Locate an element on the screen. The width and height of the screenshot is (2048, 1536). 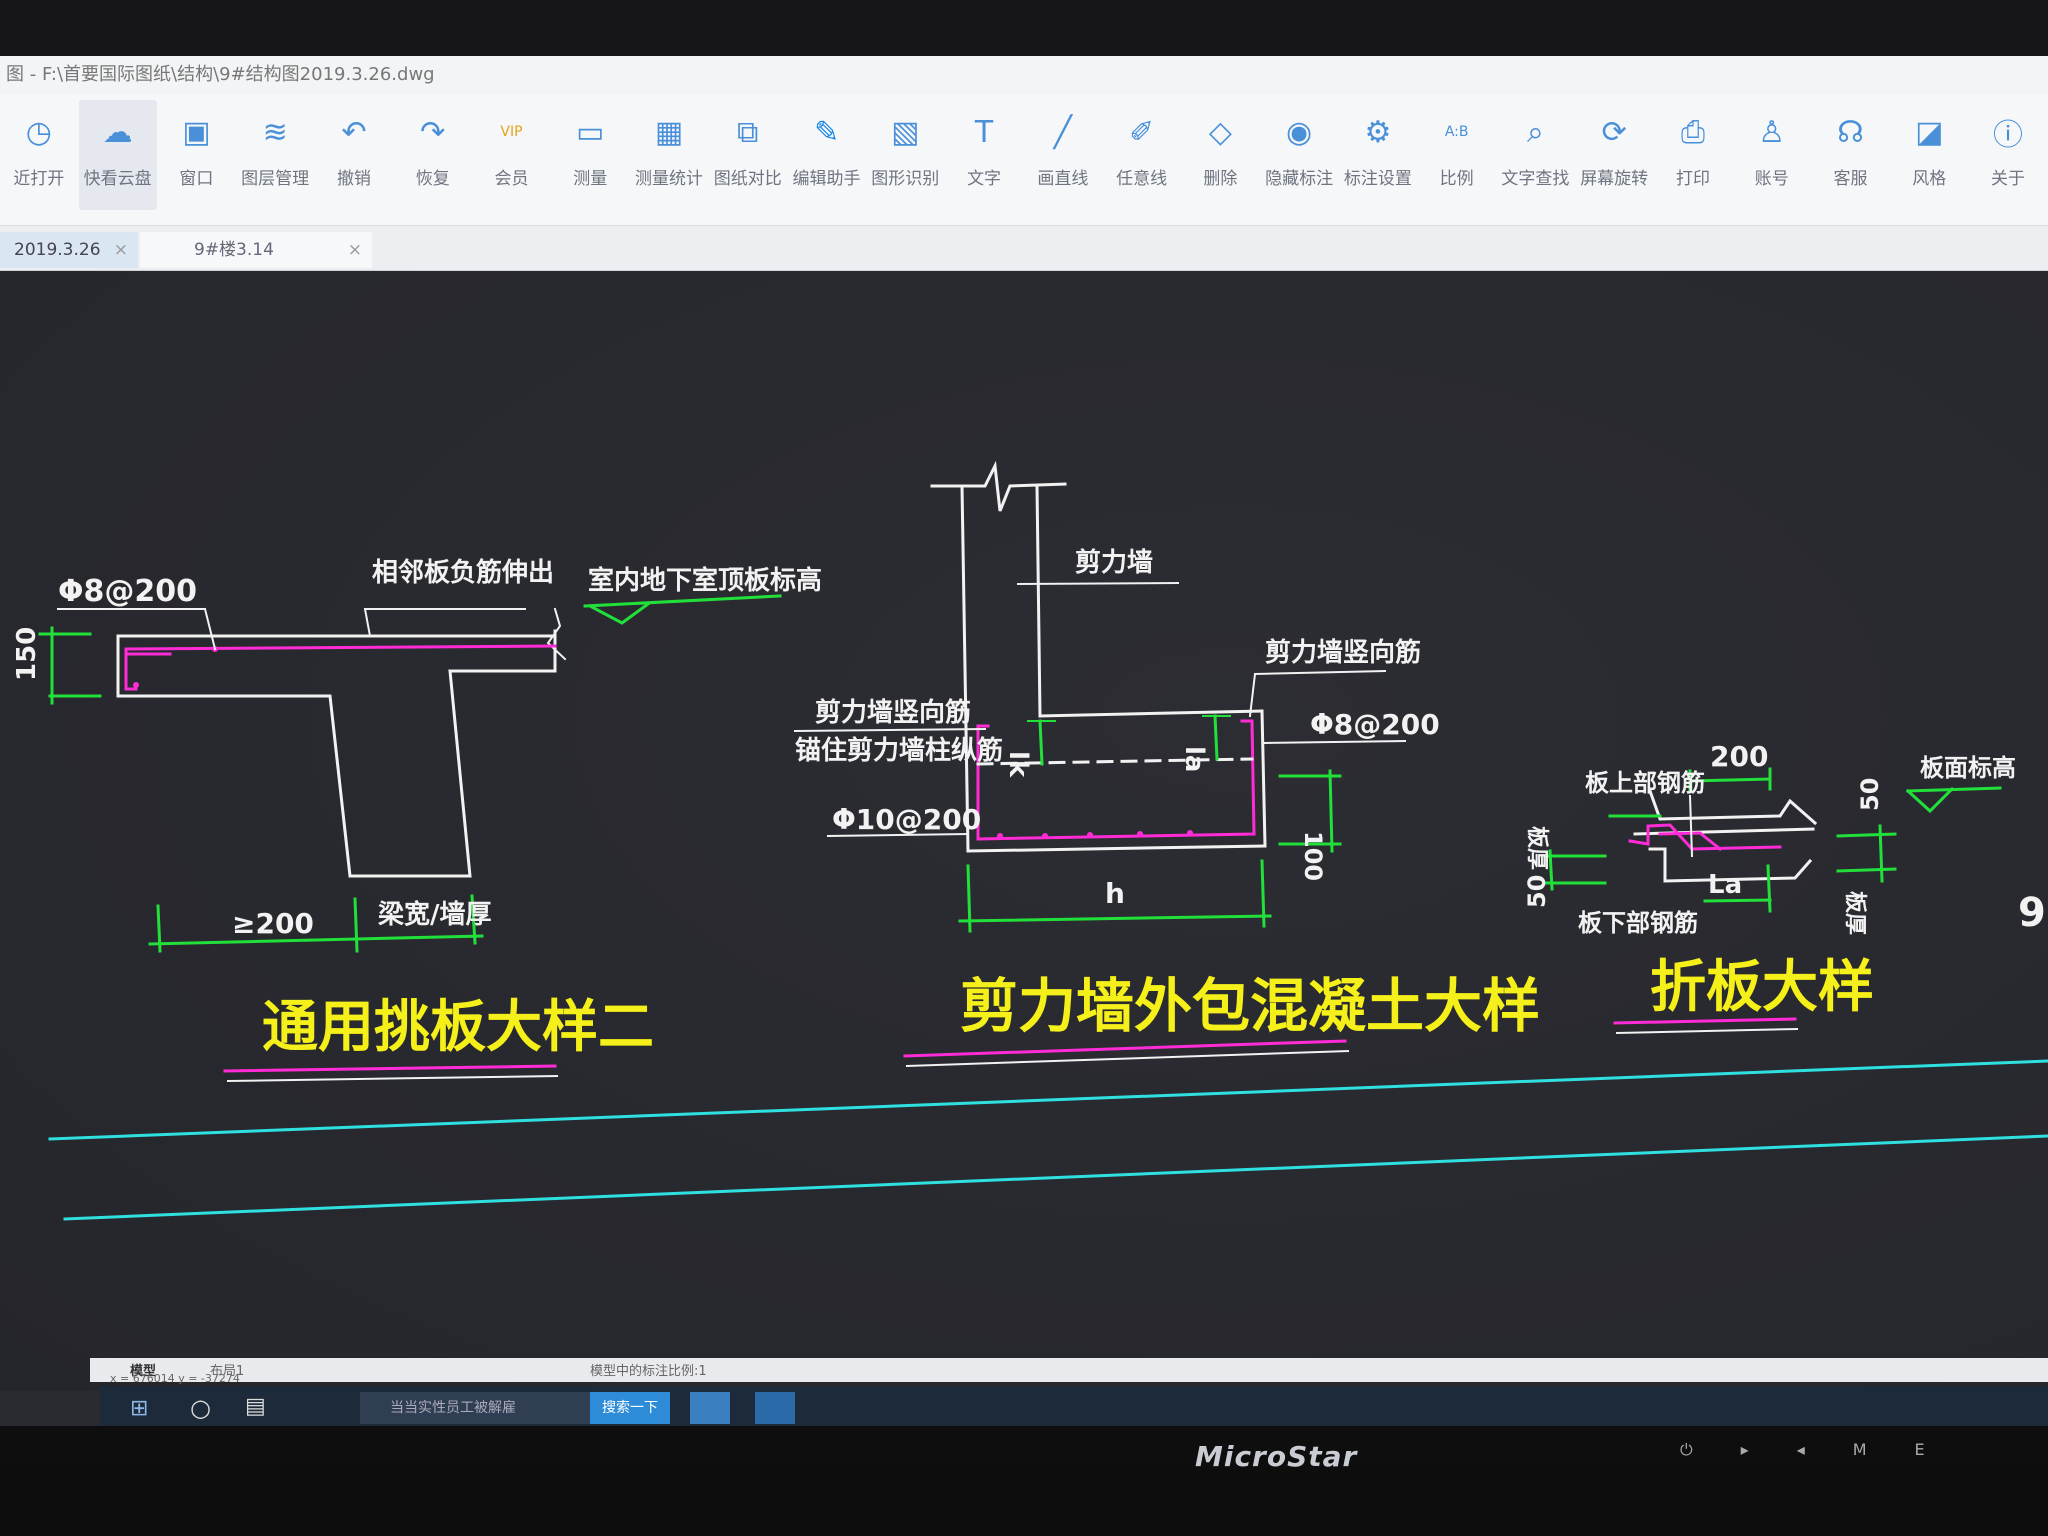
task-view-icon: ▤ is located at coordinates (255, 1406).